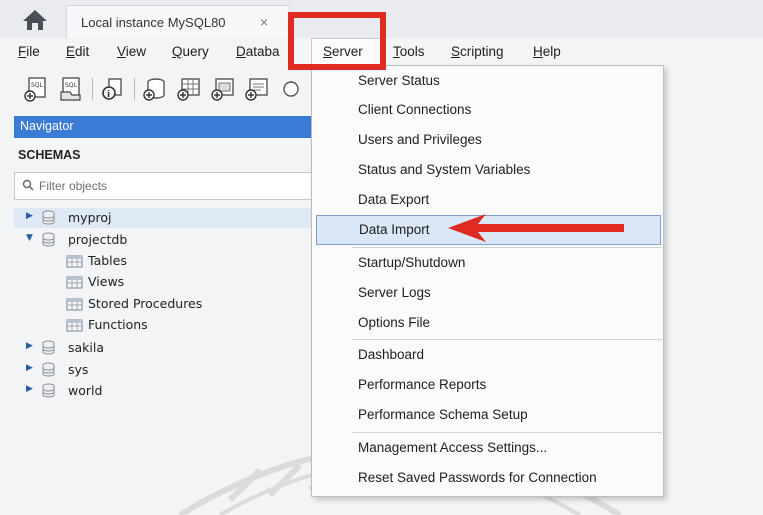 The width and height of the screenshot is (763, 515). I want to click on navigator-header: Navigator, so click(169, 127).